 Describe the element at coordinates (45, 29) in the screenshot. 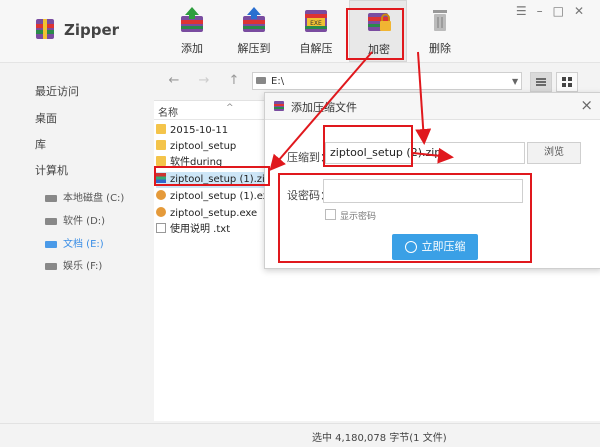

I see `app-logo-icon` at that location.